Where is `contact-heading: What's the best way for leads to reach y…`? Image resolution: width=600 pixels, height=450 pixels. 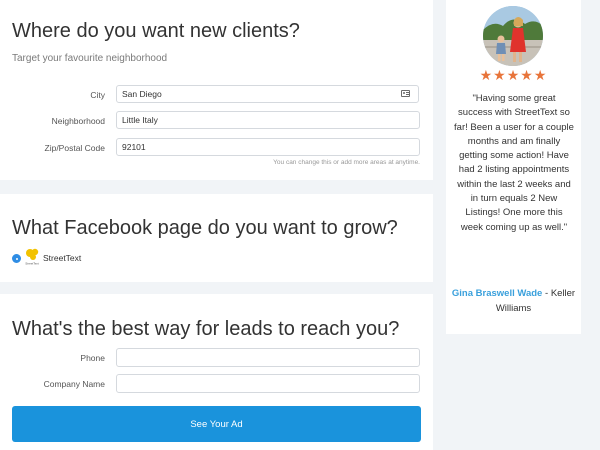 contact-heading: What's the best way for leads to reach y… is located at coordinates (206, 329).